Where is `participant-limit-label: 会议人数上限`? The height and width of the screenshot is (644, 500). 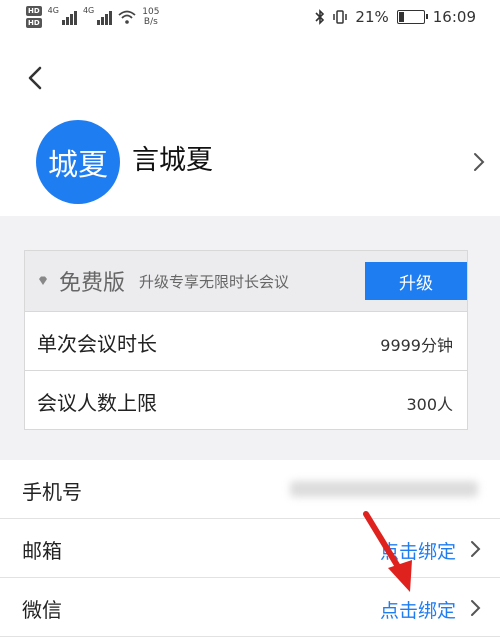 participant-limit-label: 会议人数上限 is located at coordinates (97, 403).